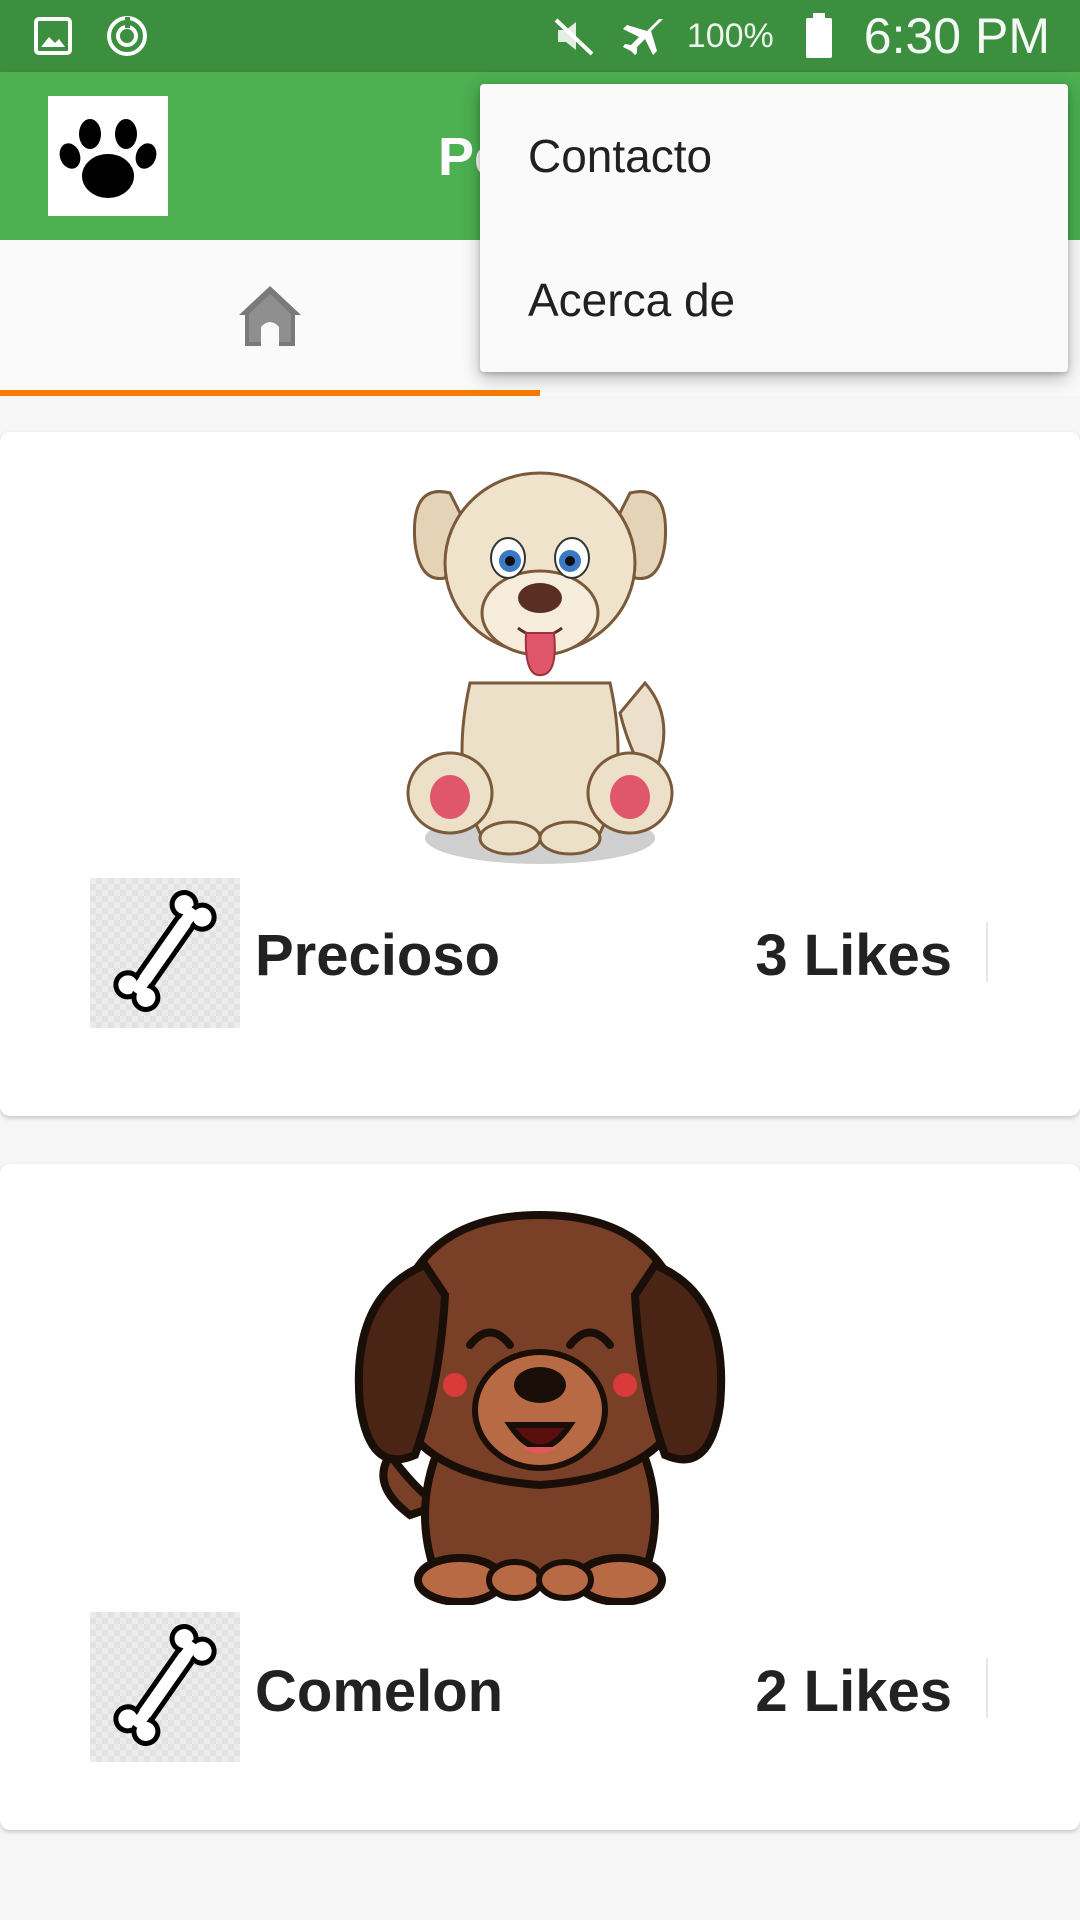 The image size is (1080, 1920). Describe the element at coordinates (108, 156) in the screenshot. I see `paw-icon` at that location.